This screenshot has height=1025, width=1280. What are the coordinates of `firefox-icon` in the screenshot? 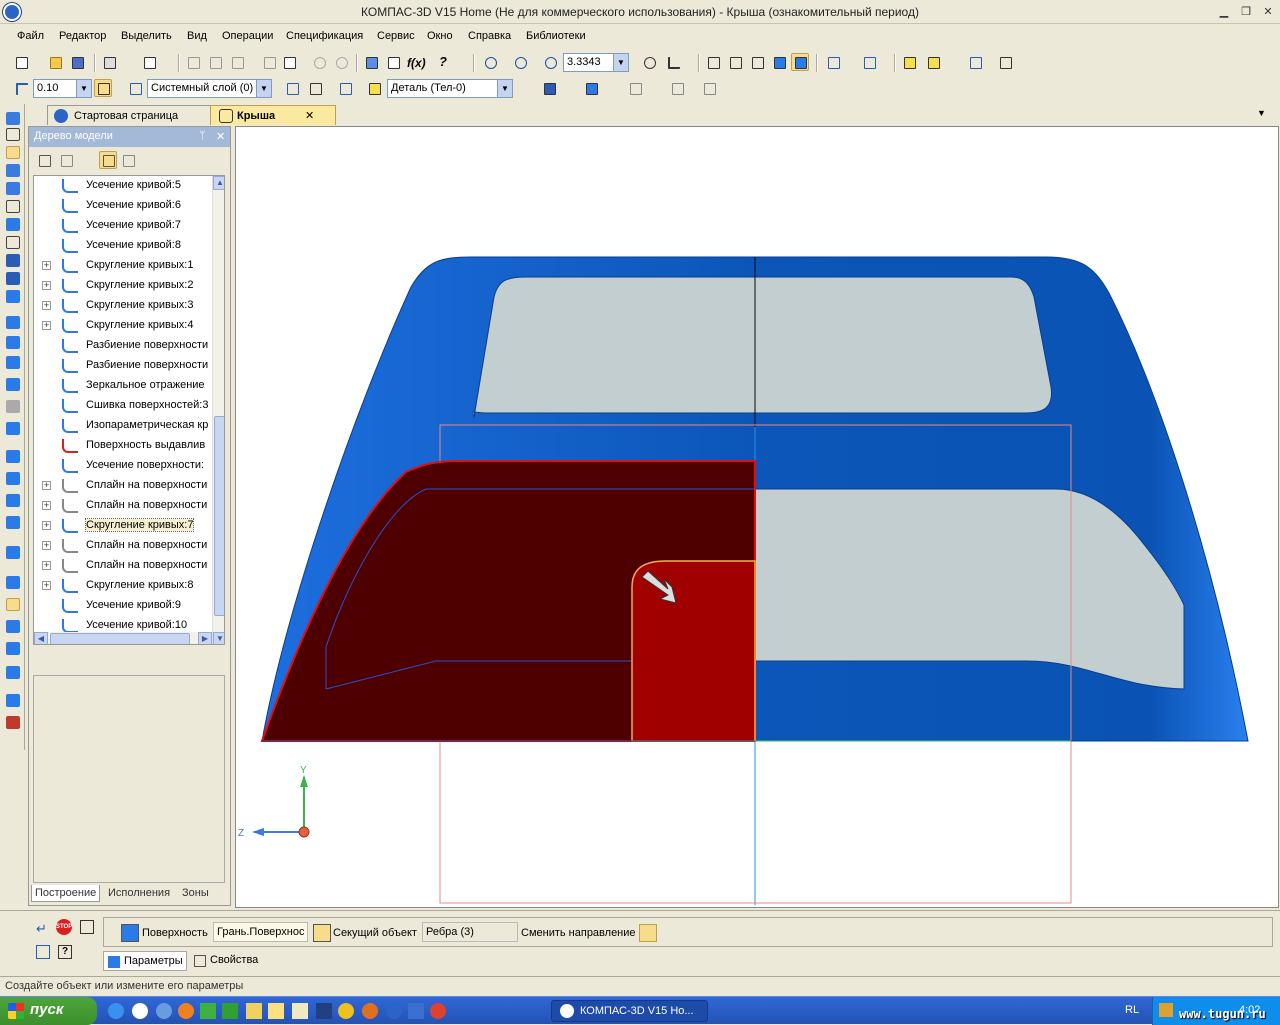 It's located at (186, 1011).